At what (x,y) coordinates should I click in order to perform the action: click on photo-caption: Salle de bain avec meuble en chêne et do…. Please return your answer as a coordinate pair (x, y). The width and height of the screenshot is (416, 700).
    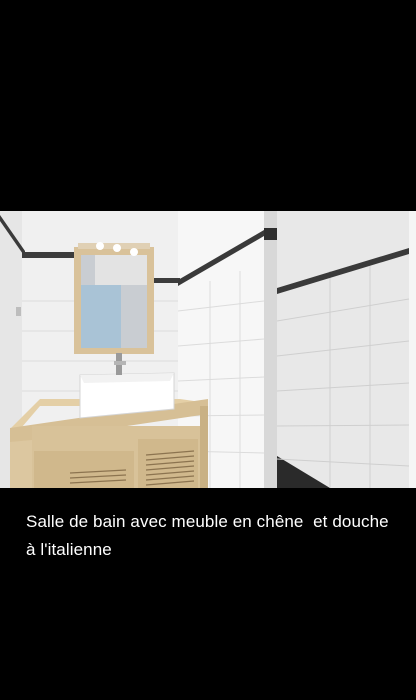
    Looking at the image, I should click on (210, 535).